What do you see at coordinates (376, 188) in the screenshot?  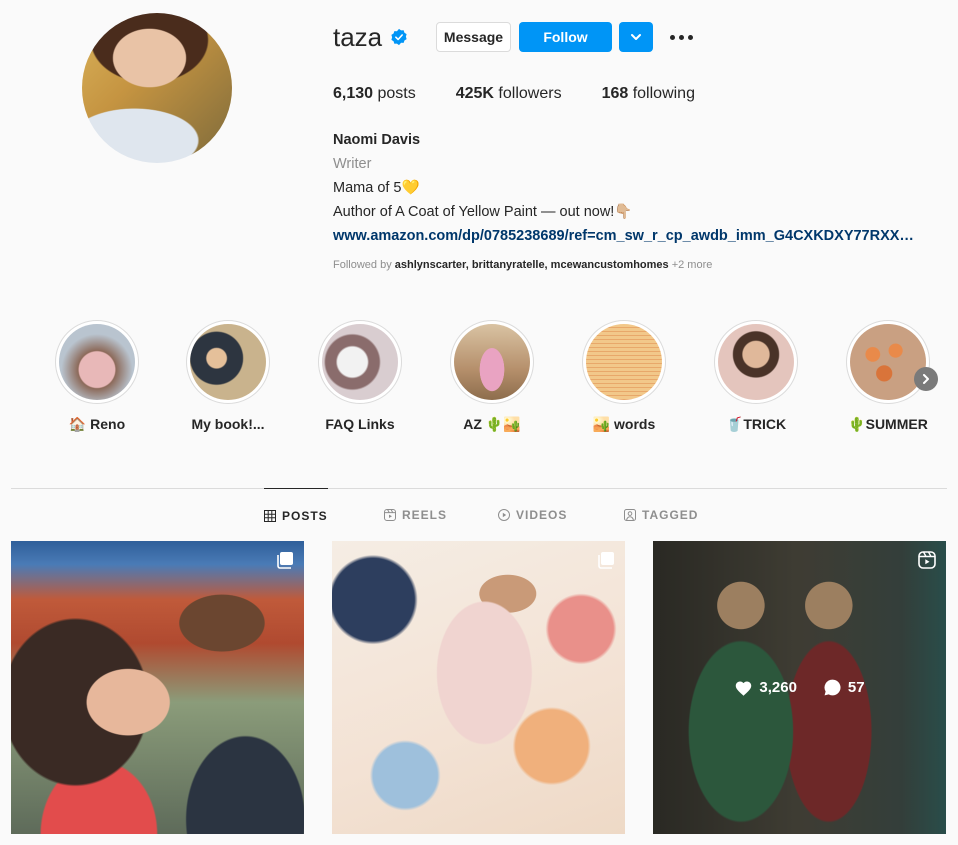 I see `bio-line: Mama of 5💛` at bounding box center [376, 188].